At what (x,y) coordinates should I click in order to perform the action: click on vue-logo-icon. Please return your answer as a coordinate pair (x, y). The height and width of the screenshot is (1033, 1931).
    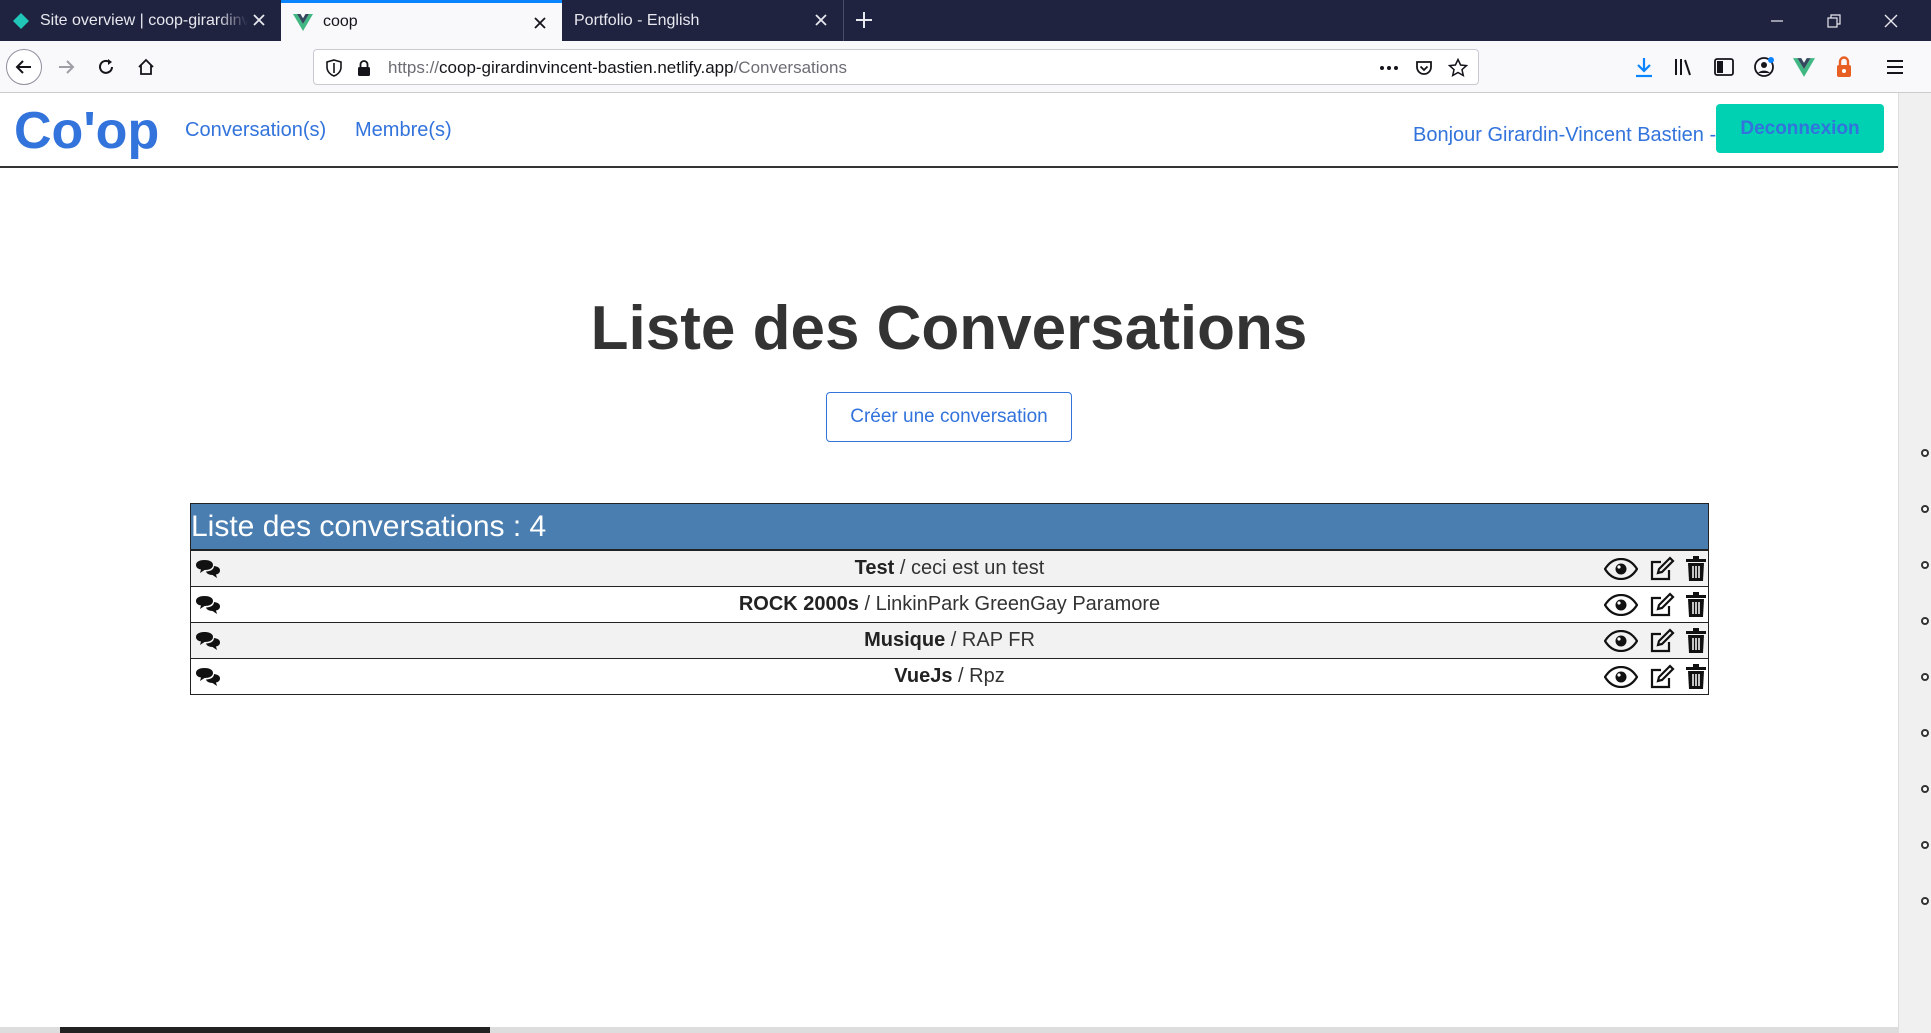
    Looking at the image, I should click on (303, 22).